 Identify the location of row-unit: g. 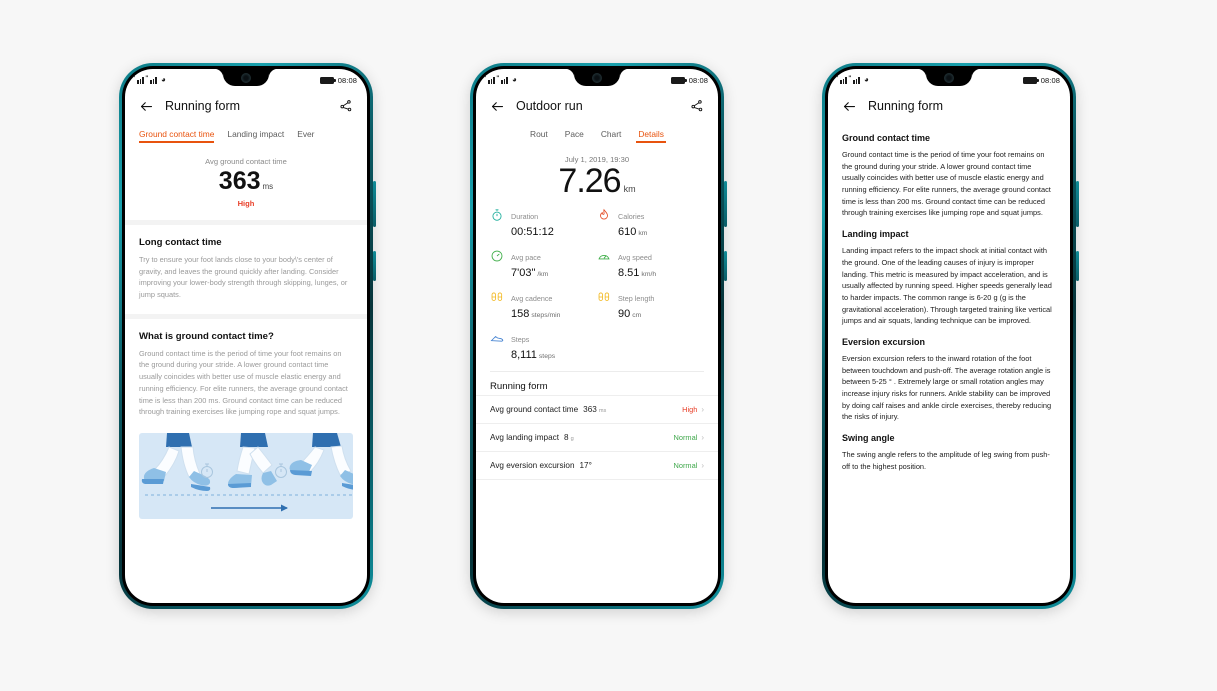
(572, 439).